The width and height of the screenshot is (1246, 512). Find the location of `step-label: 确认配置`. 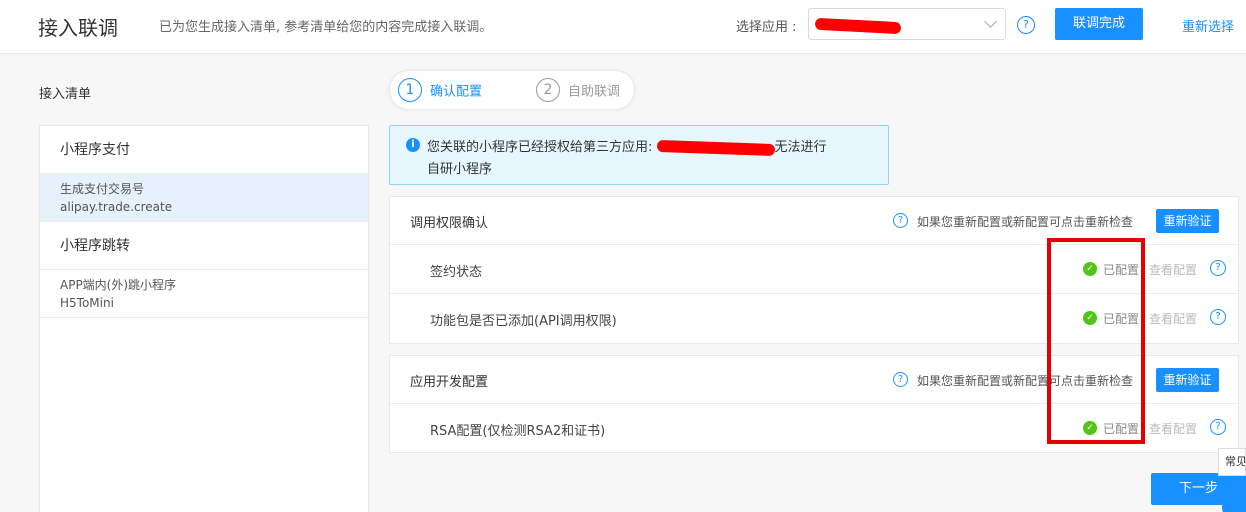

step-label: 确认配置 is located at coordinates (456, 92).